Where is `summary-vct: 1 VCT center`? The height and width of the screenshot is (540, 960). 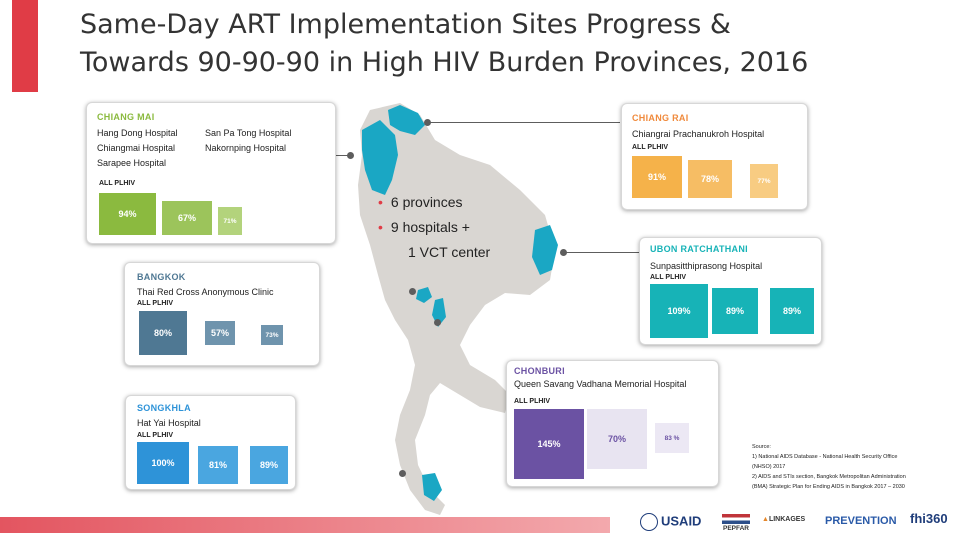
summary-vct: 1 VCT center is located at coordinates (449, 252).